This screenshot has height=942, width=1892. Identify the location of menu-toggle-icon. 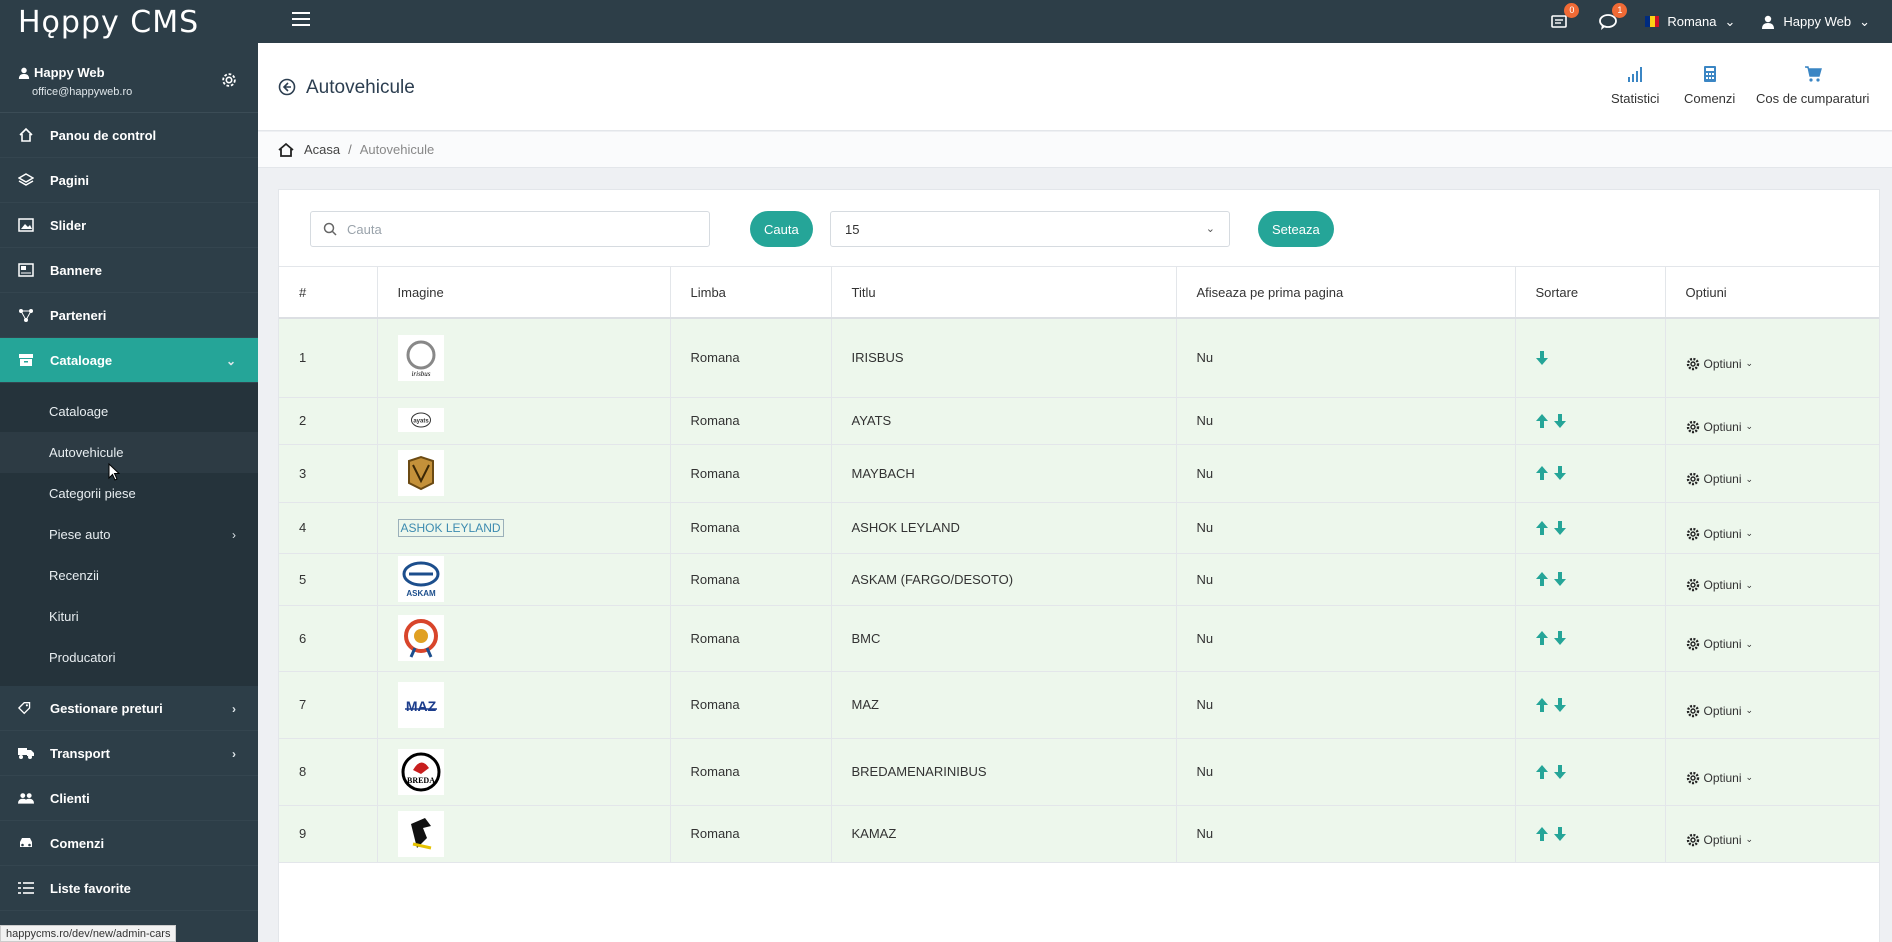
(301, 20).